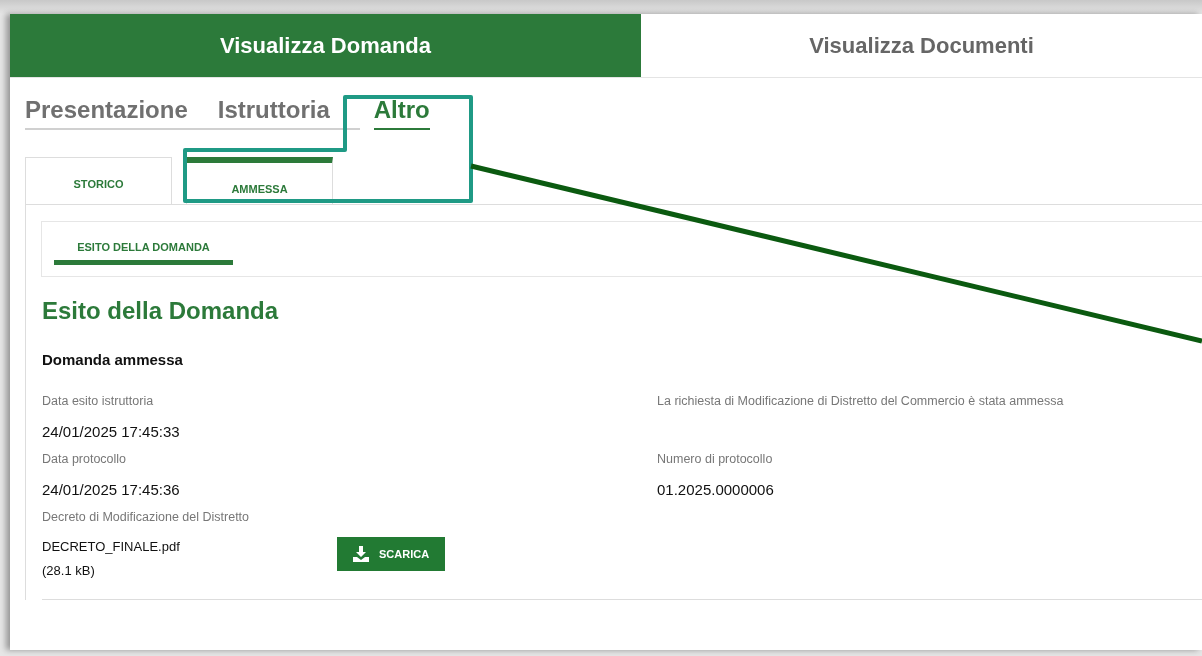 This screenshot has height=656, width=1202. Describe the element at coordinates (69, 571) in the screenshot. I see `file-size: (28.1 kB)` at that location.